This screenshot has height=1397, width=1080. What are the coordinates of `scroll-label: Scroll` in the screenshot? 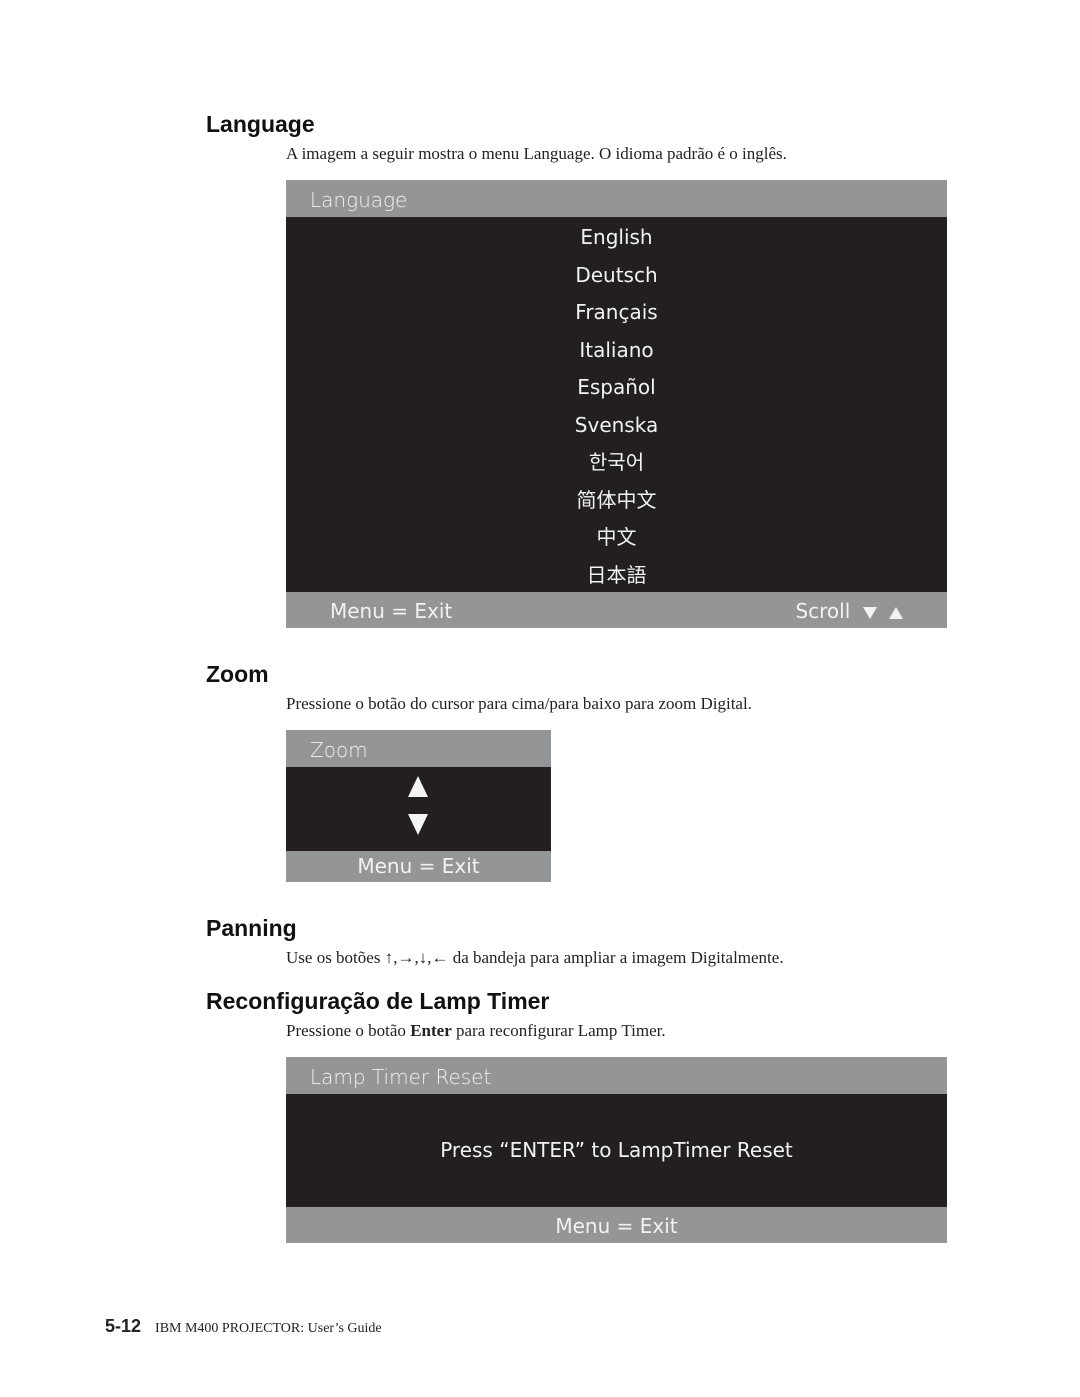 It's located at (823, 611).